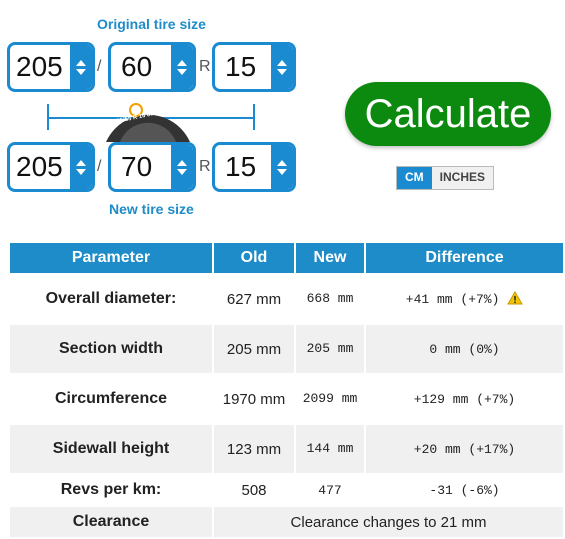 Image resolution: width=565 pixels, height=539 pixels. I want to click on original-width-value: 205, so click(39, 66).